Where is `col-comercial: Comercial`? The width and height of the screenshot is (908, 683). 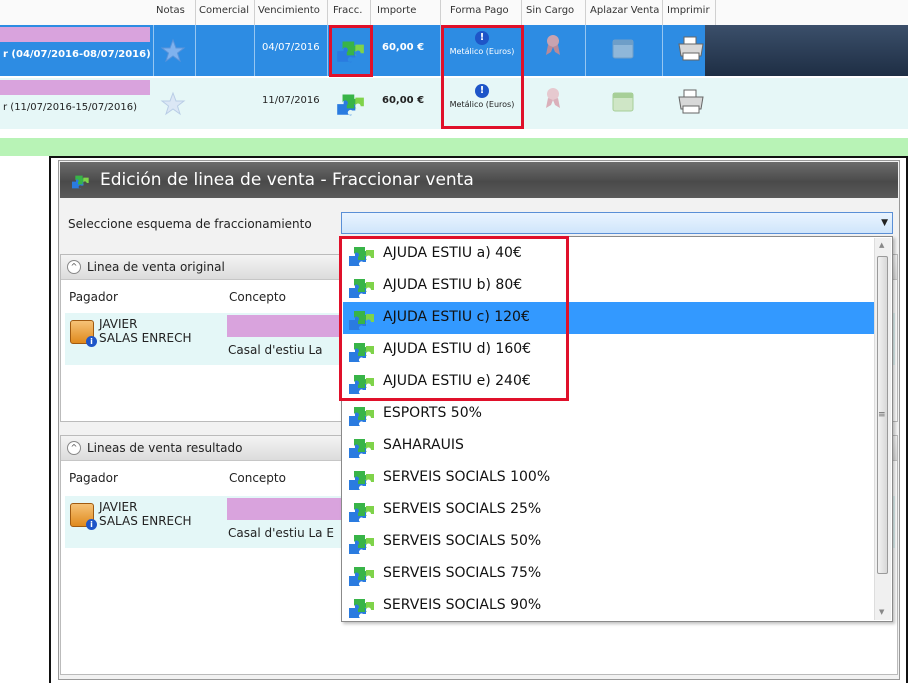
col-comercial: Comercial is located at coordinates (224, 10).